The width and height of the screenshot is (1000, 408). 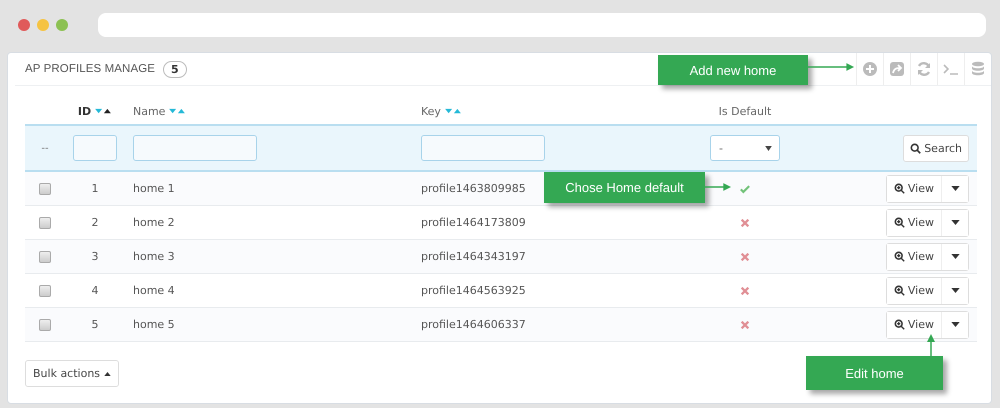 I want to click on id-cell: 2, so click(x=95, y=222).